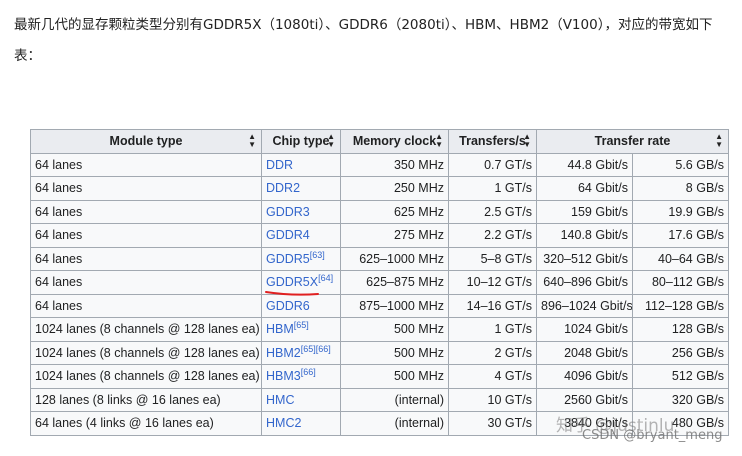 The width and height of the screenshot is (742, 456). What do you see at coordinates (492, 211) in the screenshot?
I see `cell-transfers: 2.5 GT/s` at bounding box center [492, 211].